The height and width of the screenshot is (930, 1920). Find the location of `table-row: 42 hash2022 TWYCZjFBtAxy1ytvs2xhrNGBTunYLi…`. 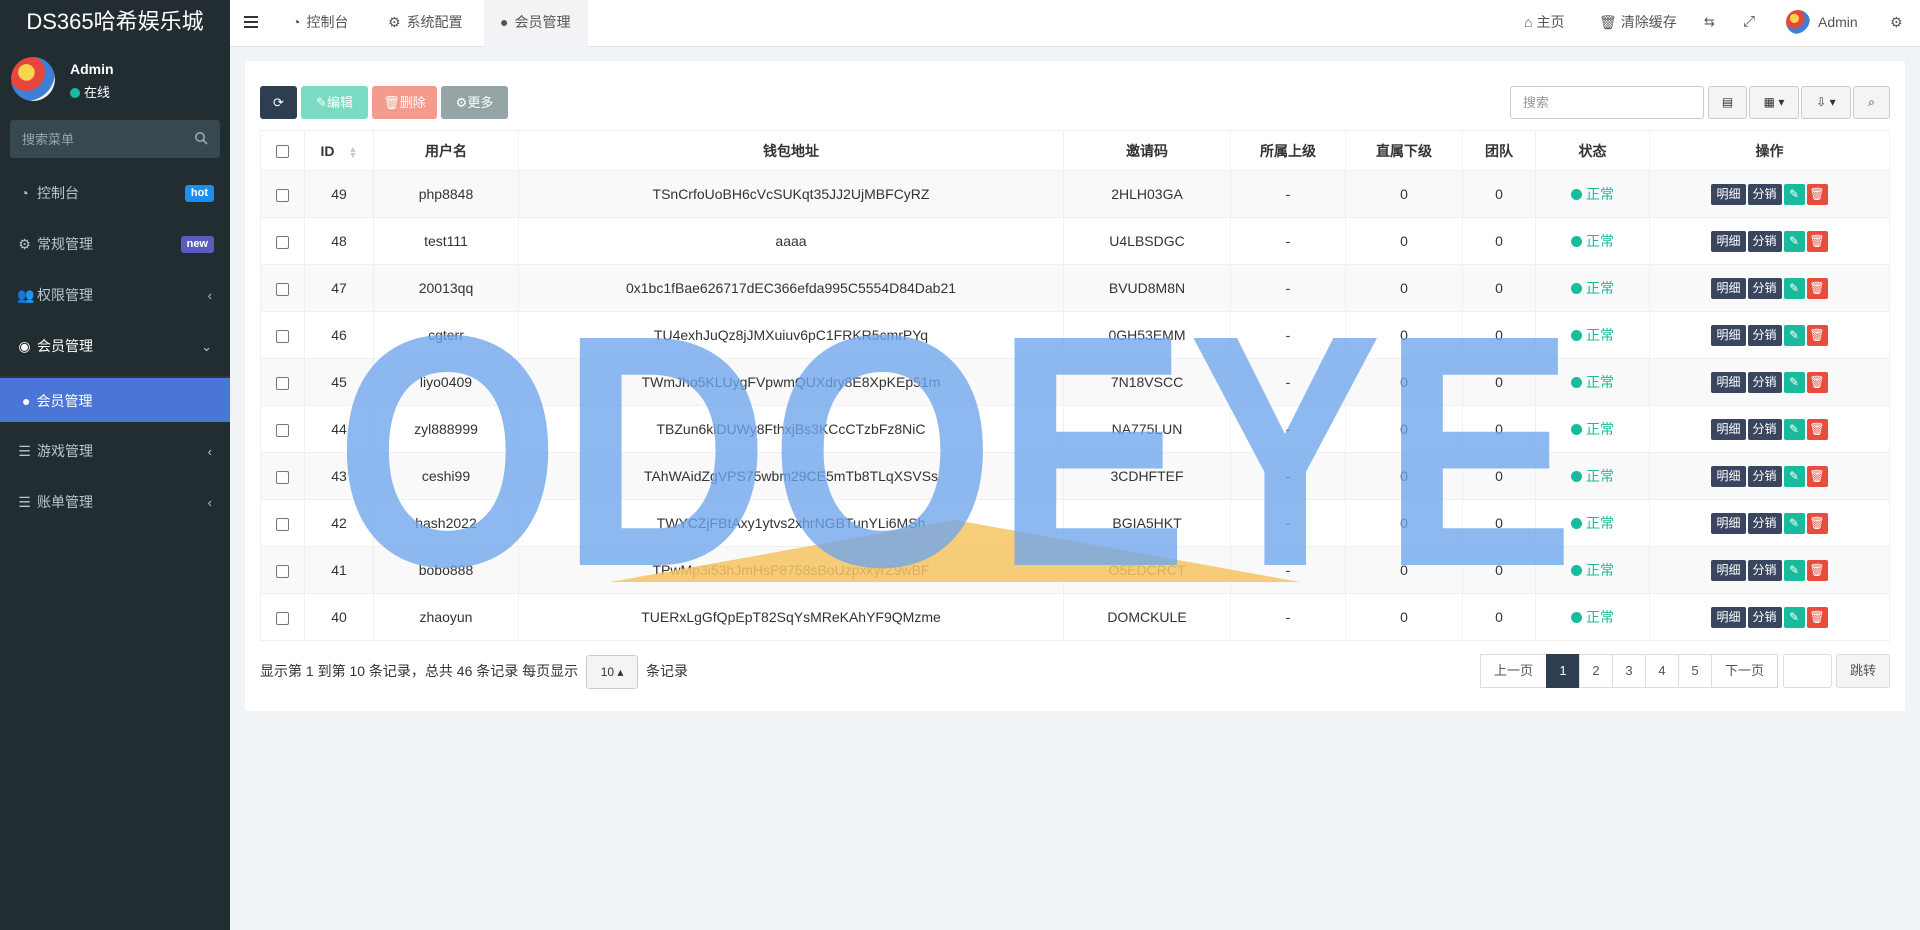

table-row: 42 hash2022 TWYCZjFBtAxy1ytvs2xhrNGBTunYLi… is located at coordinates (1075, 523).